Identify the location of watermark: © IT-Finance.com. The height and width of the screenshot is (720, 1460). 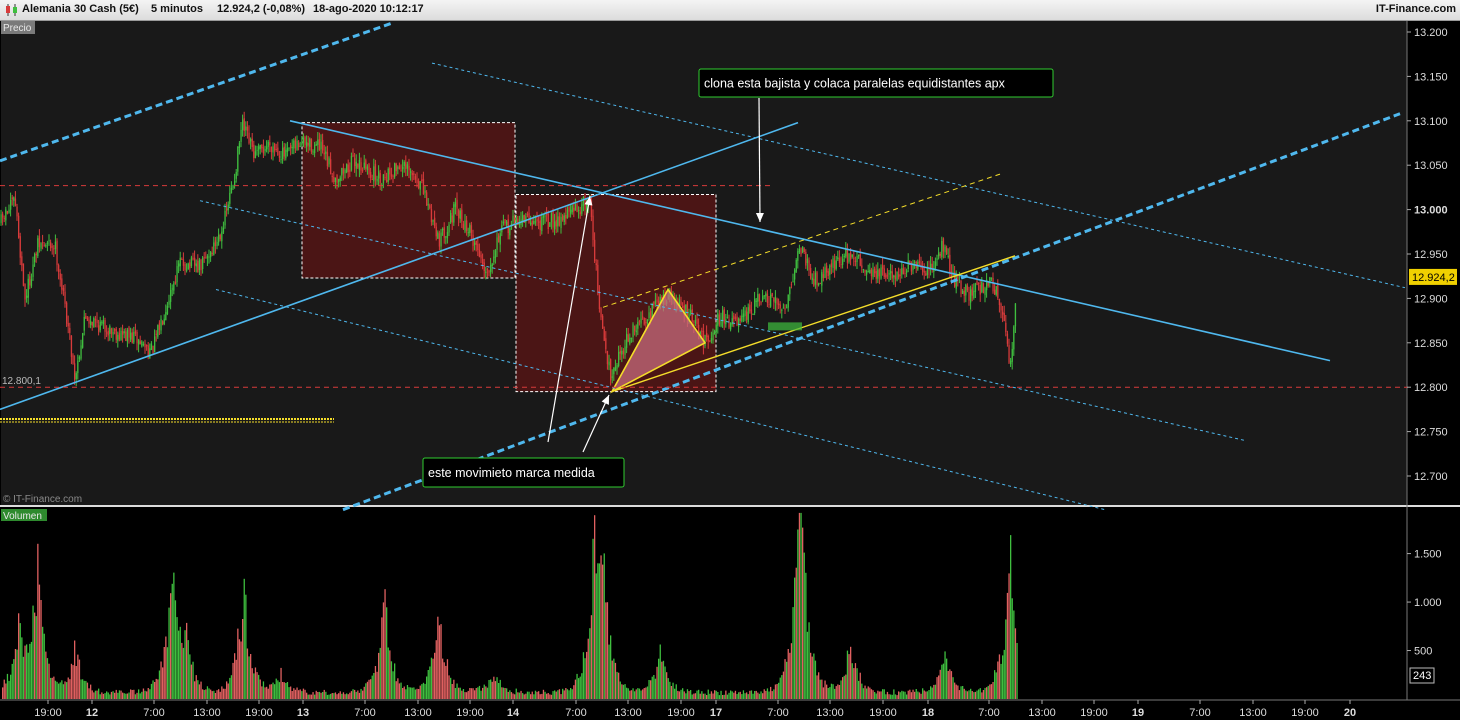
(42, 499).